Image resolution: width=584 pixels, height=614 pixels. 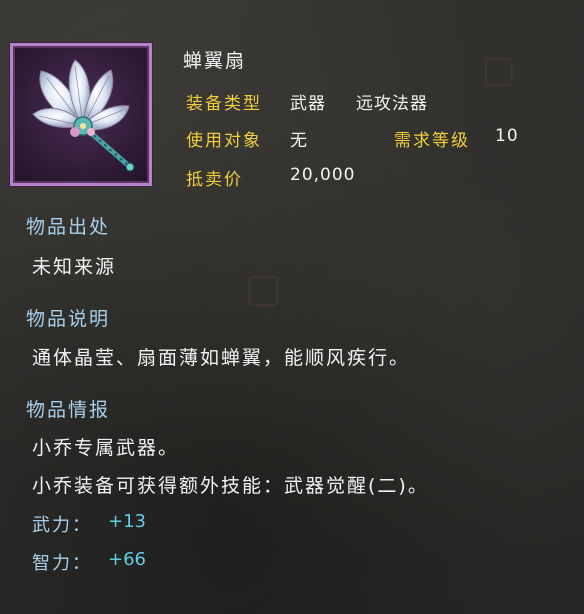 I want to click on item-icon-frame, so click(x=81, y=114).